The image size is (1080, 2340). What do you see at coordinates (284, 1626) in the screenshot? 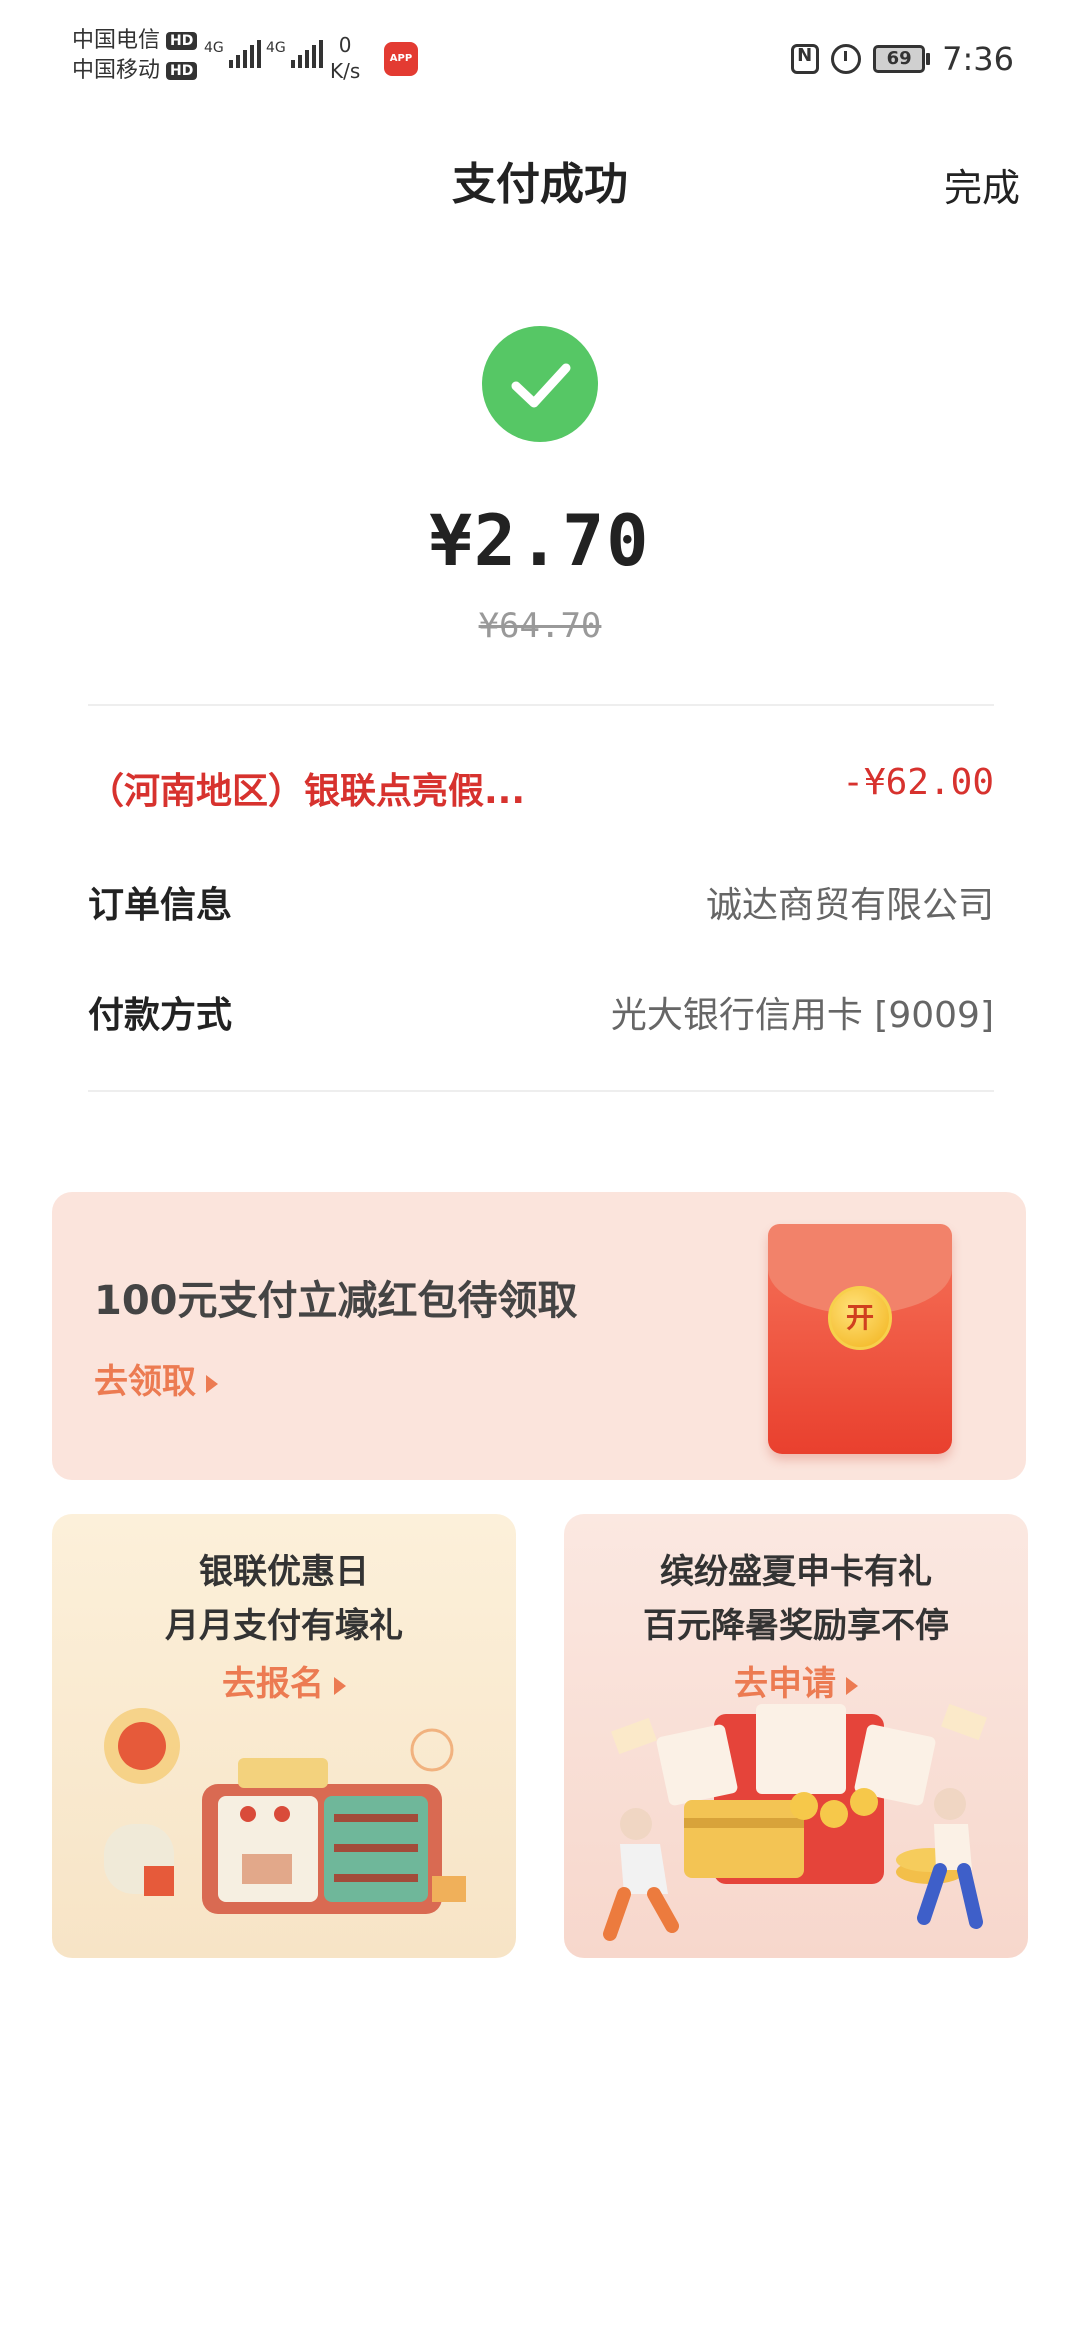
I see `card-subtitle: 月月支付有壕礼` at bounding box center [284, 1626].